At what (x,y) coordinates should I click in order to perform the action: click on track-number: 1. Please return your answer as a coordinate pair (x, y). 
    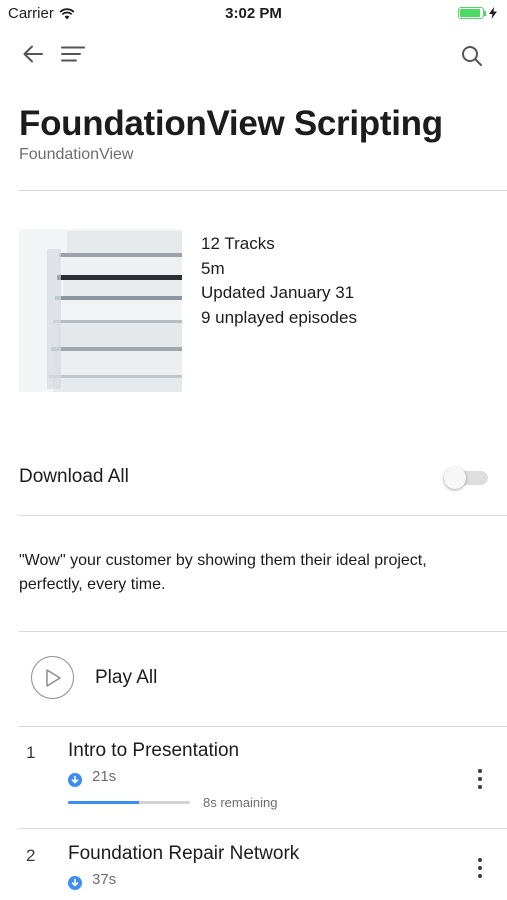
    Looking at the image, I should click on (31, 752).